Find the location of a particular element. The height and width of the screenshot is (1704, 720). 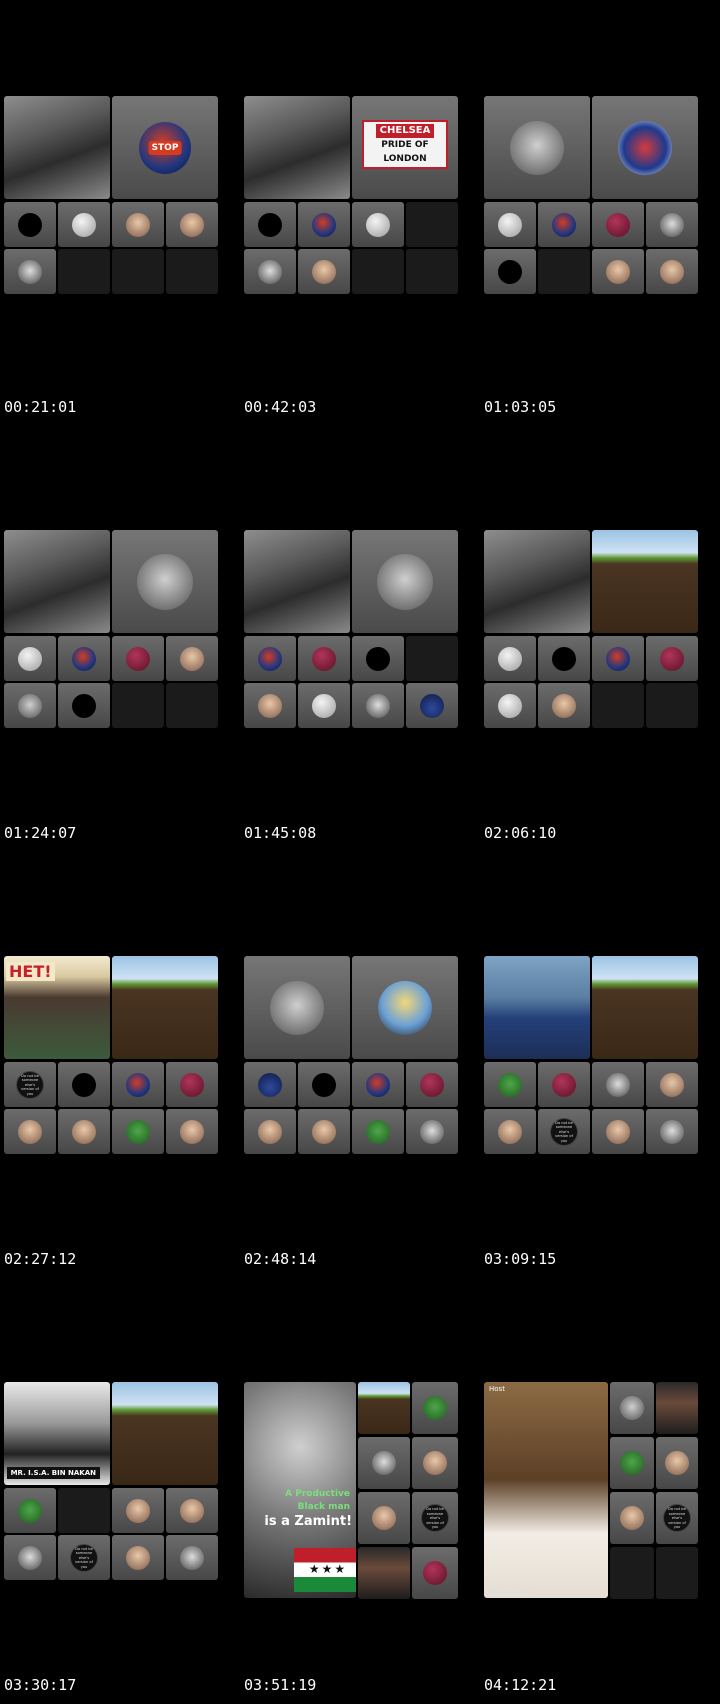

video-tile-poster: A Productive Black man is a Zamint! ★★★ is located at coordinates (300, 1490).